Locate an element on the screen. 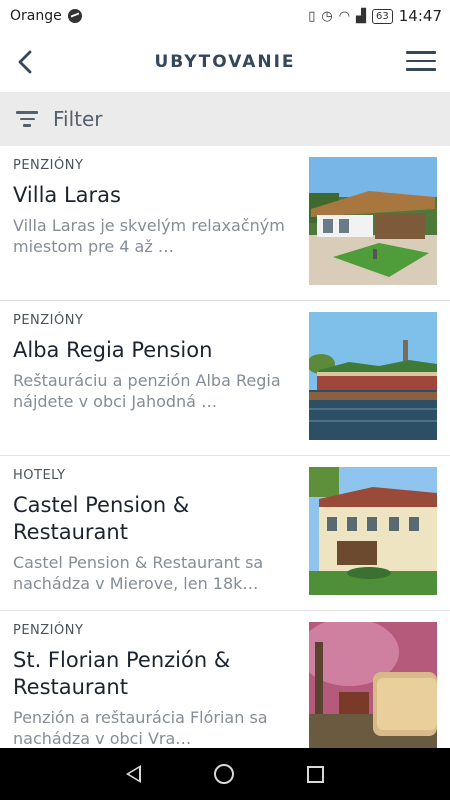  filter-button: Filter is located at coordinates (225, 119).